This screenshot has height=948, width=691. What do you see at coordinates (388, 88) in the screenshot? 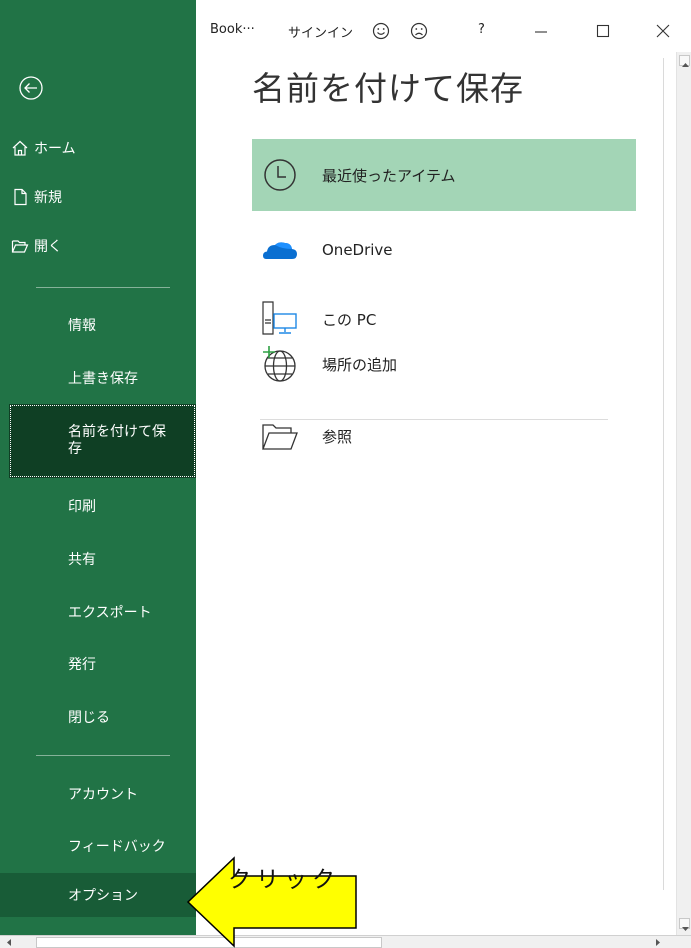
I see `page-title: 名前を付けて保存` at bounding box center [388, 88].